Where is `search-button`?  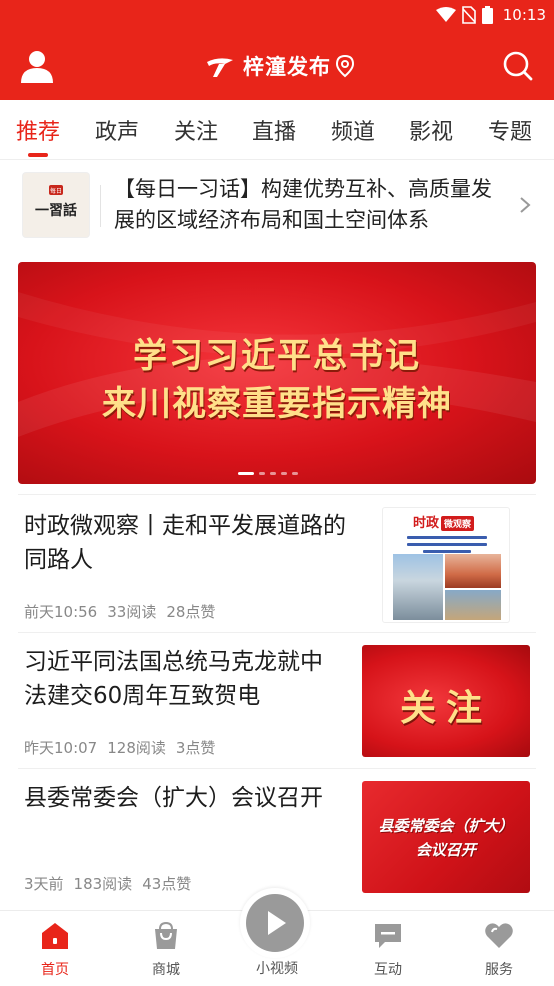 search-button is located at coordinates (518, 66).